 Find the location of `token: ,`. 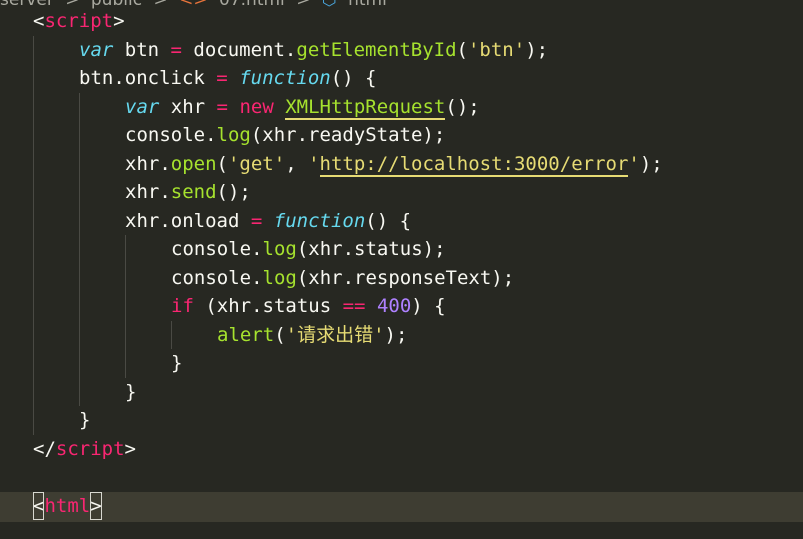

token: , is located at coordinates (297, 163).